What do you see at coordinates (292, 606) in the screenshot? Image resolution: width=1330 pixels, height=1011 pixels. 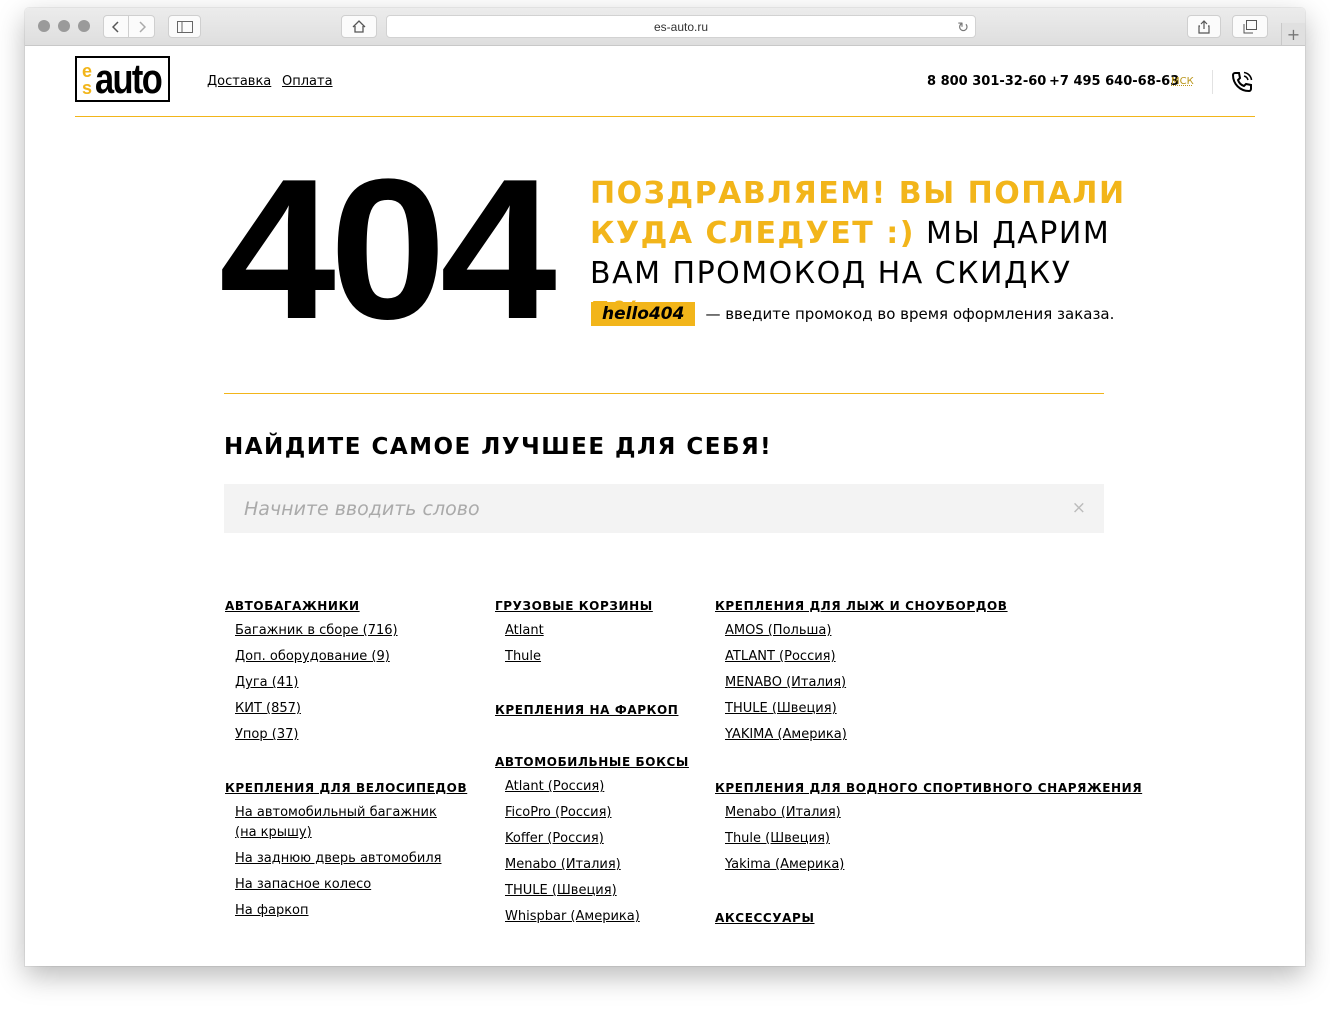 I see `category-roof-racks: АВТОБАГАЖНИКИ` at bounding box center [292, 606].